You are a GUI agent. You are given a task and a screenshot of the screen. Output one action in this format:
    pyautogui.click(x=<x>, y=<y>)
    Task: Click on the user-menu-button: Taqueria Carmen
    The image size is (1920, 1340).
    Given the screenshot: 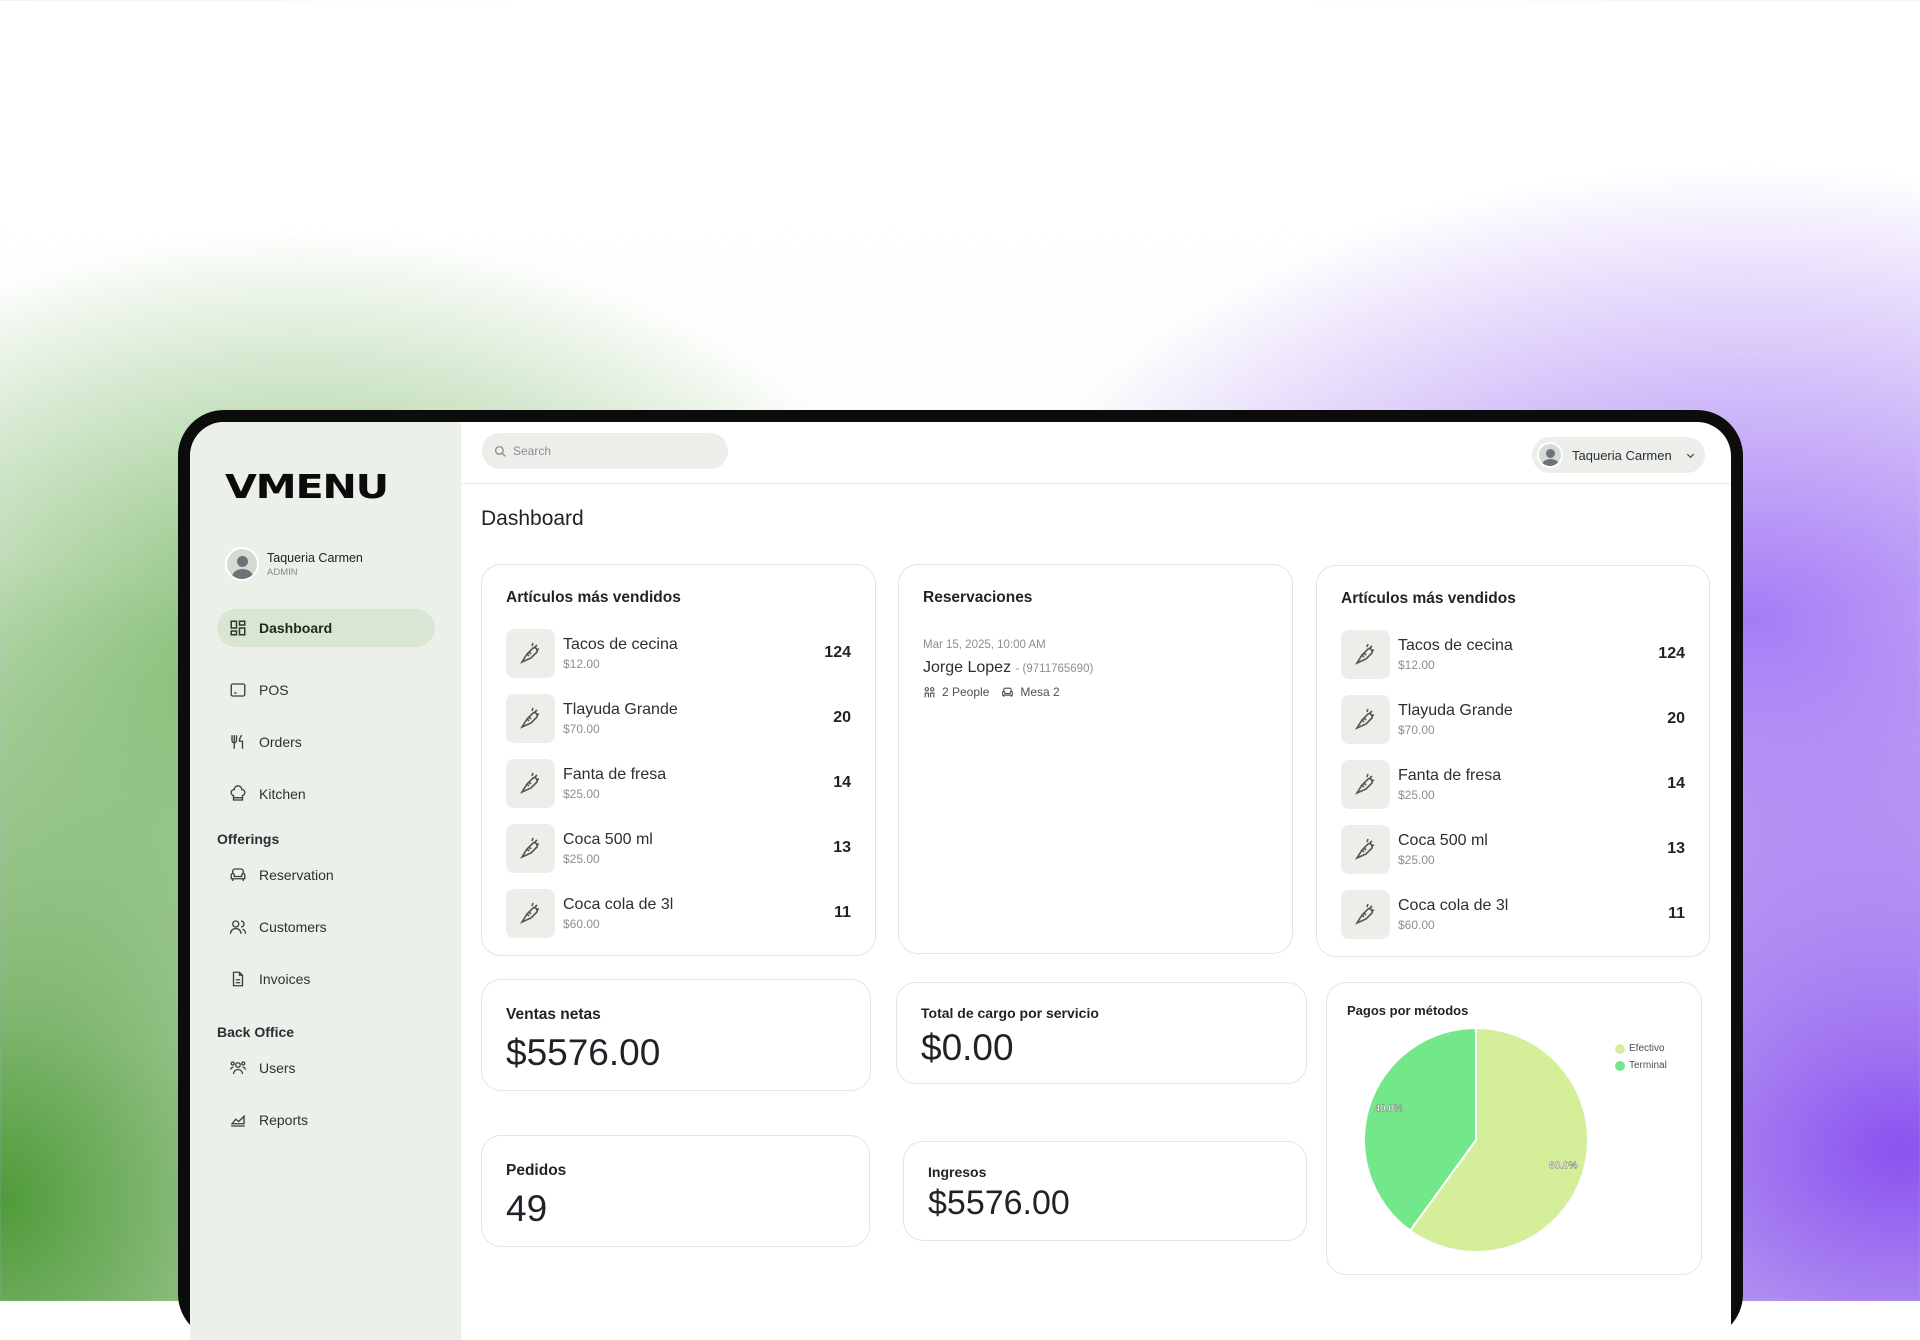 What is the action you would take?
    pyautogui.click(x=1618, y=455)
    